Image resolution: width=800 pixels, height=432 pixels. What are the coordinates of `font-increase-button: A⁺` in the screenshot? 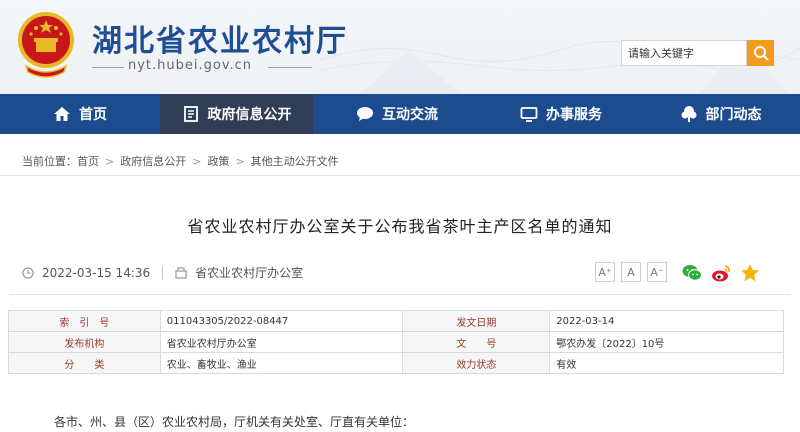 It's located at (605, 272).